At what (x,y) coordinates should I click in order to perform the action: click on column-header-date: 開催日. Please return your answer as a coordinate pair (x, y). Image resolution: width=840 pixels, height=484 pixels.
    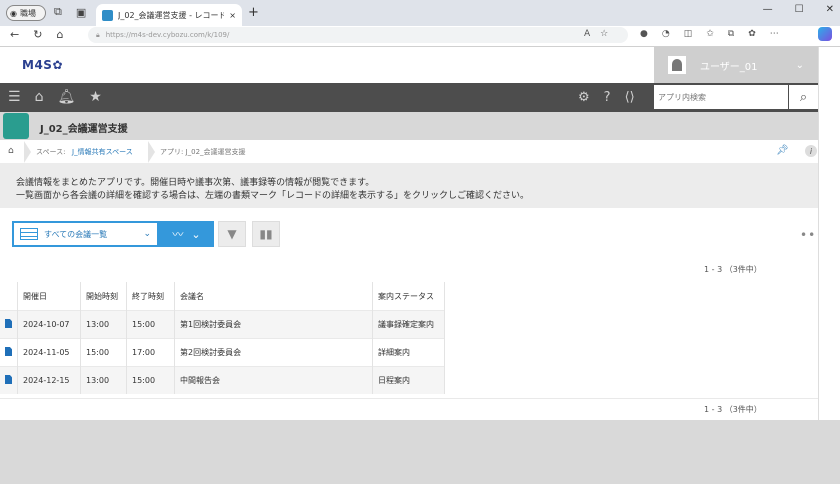
    Looking at the image, I should click on (49, 296).